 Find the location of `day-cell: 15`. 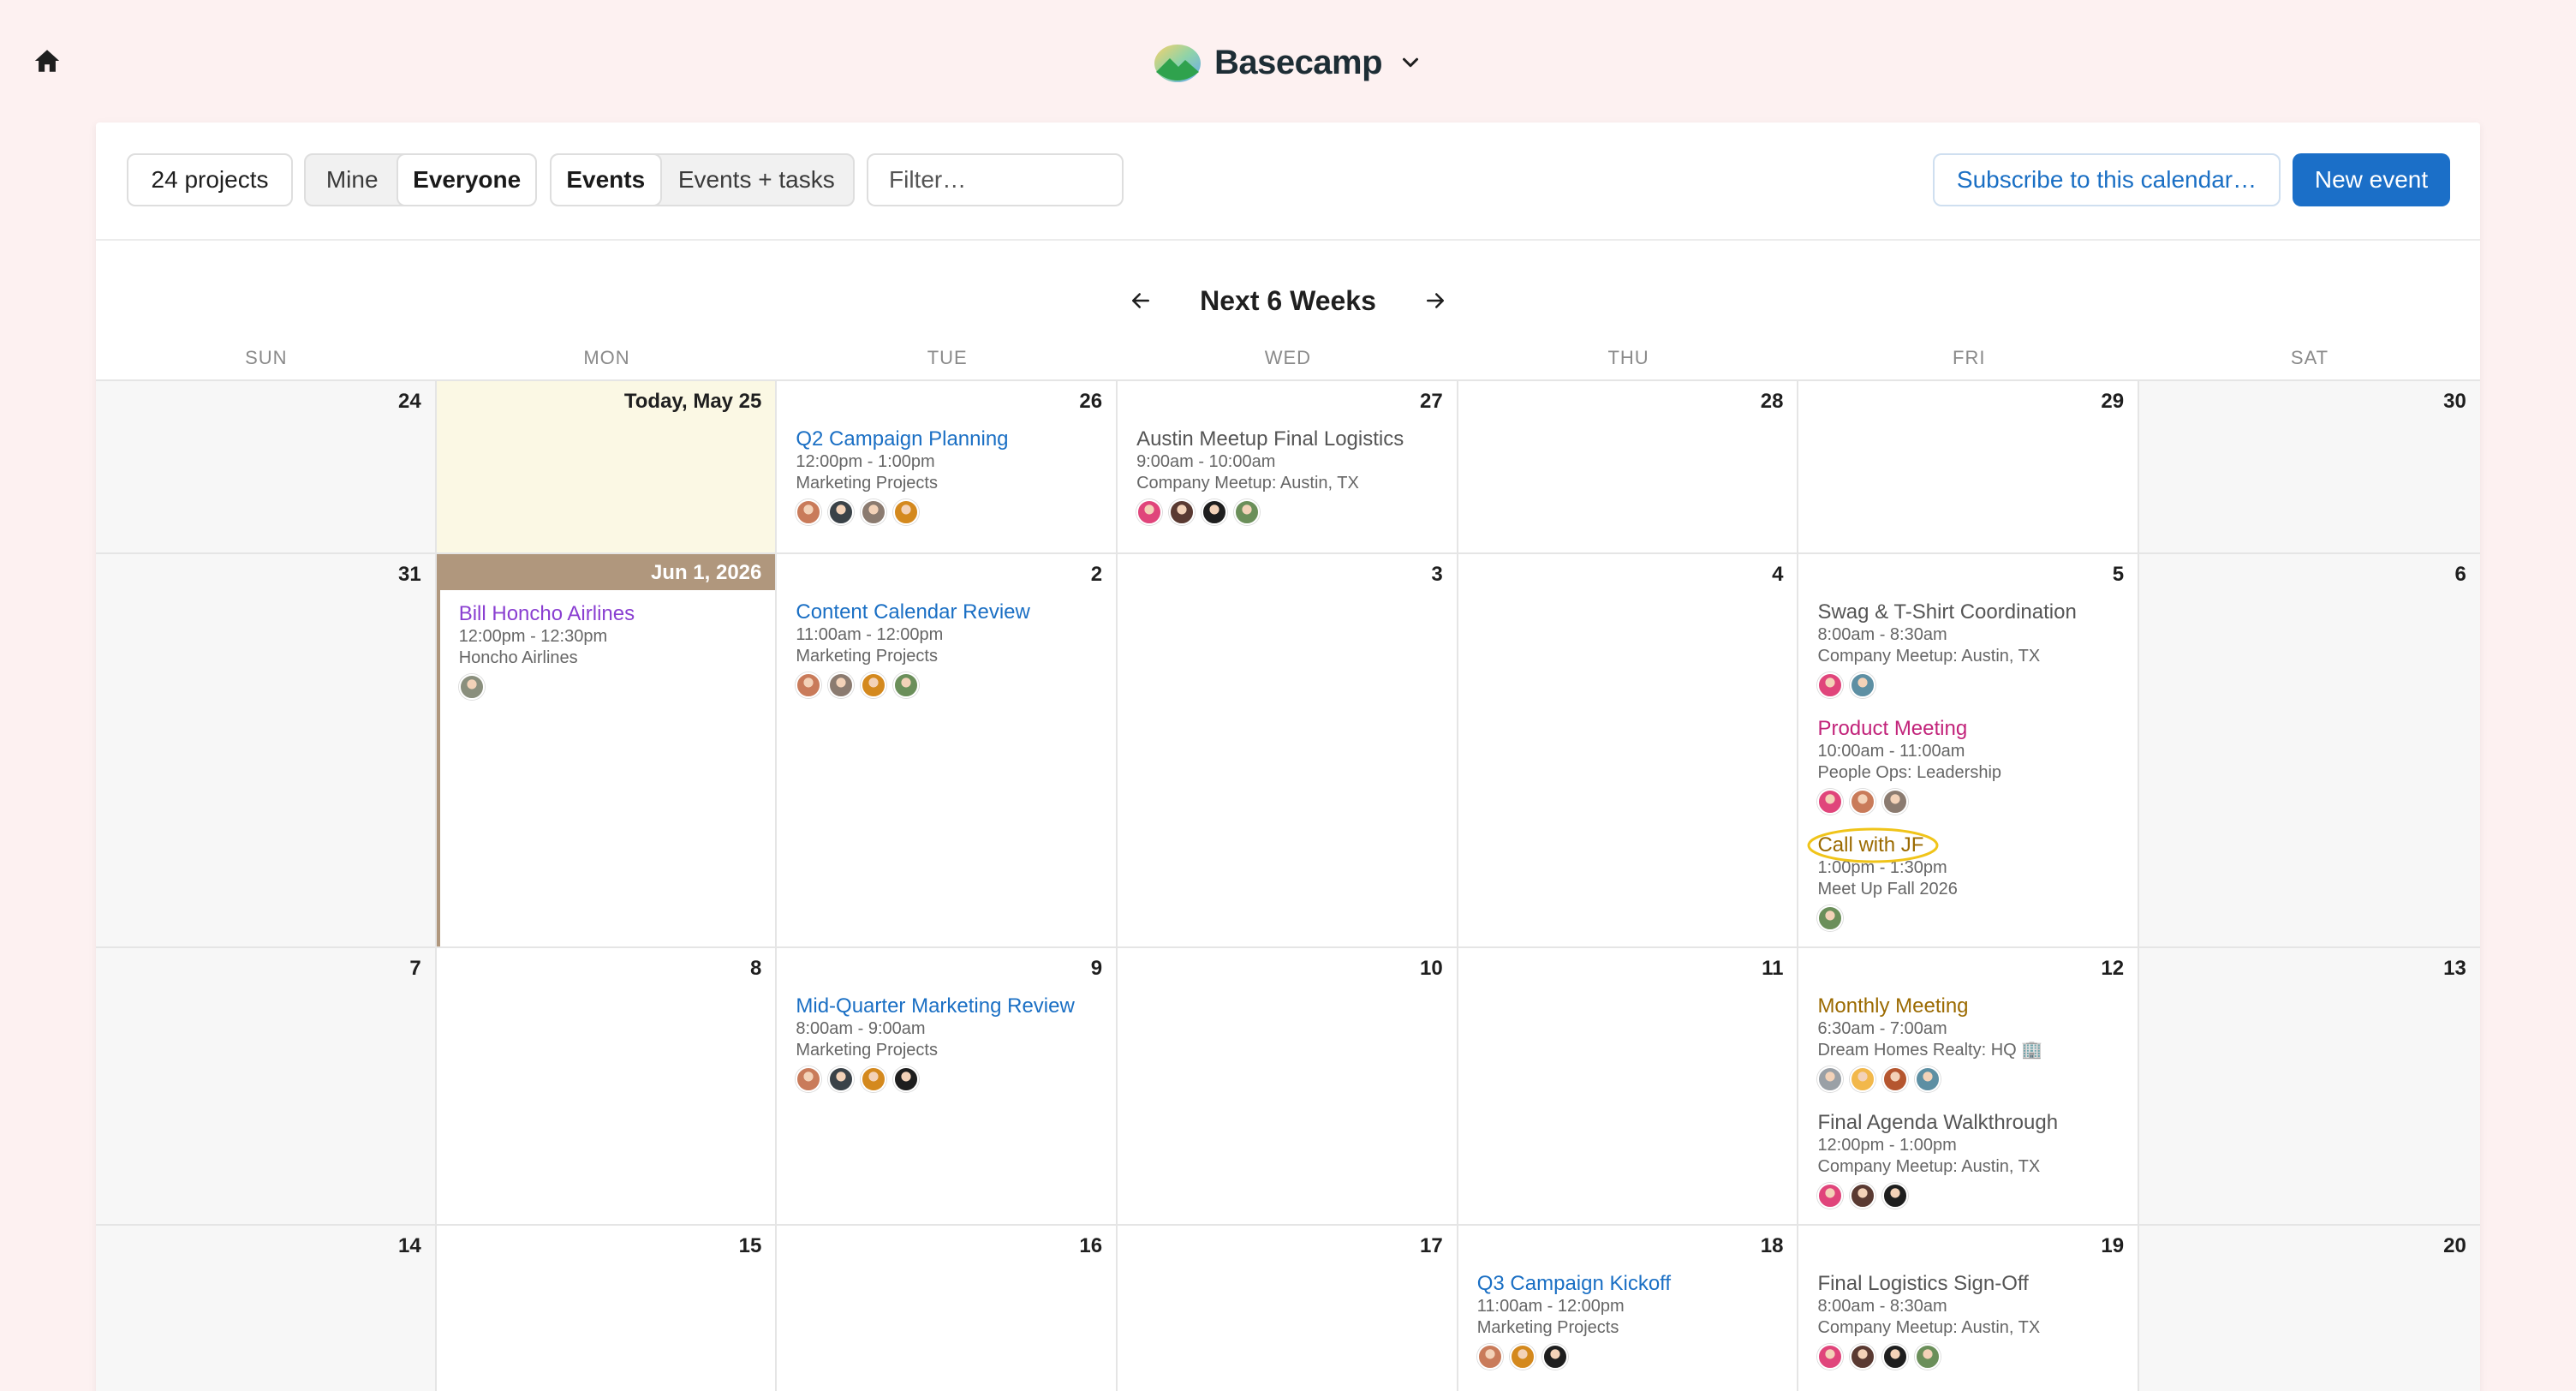

day-cell: 15 is located at coordinates (607, 1308).